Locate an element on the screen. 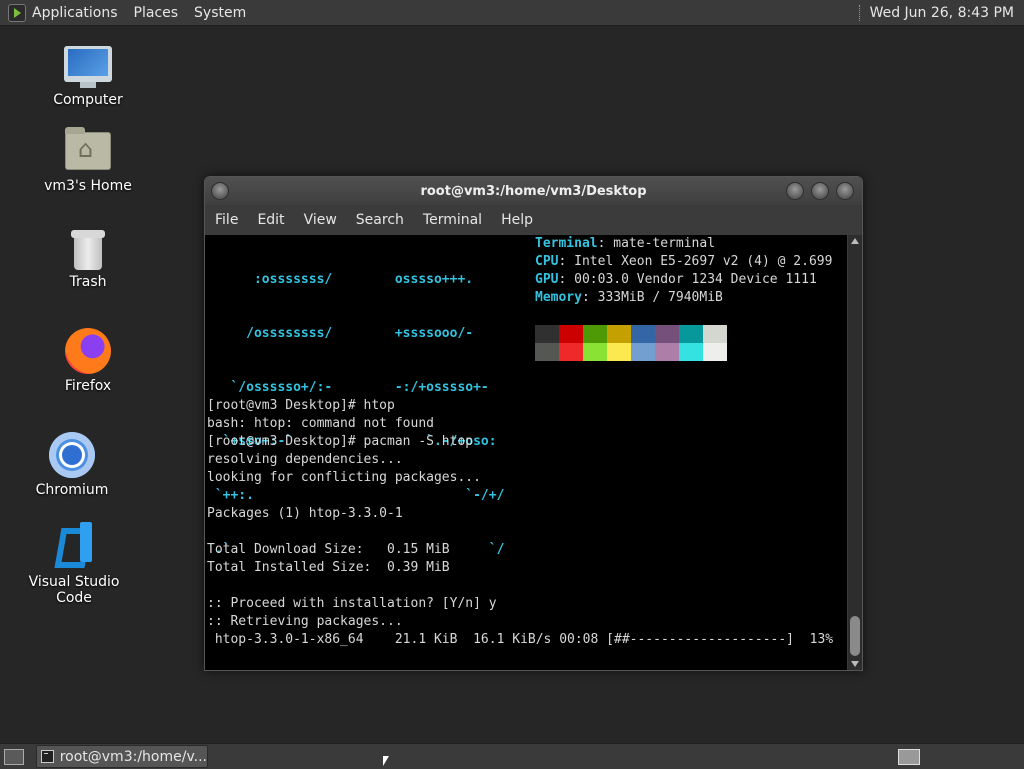 Image resolution: width=1024 pixels, height=769 pixels. maximize-icon is located at coordinates (820, 191).